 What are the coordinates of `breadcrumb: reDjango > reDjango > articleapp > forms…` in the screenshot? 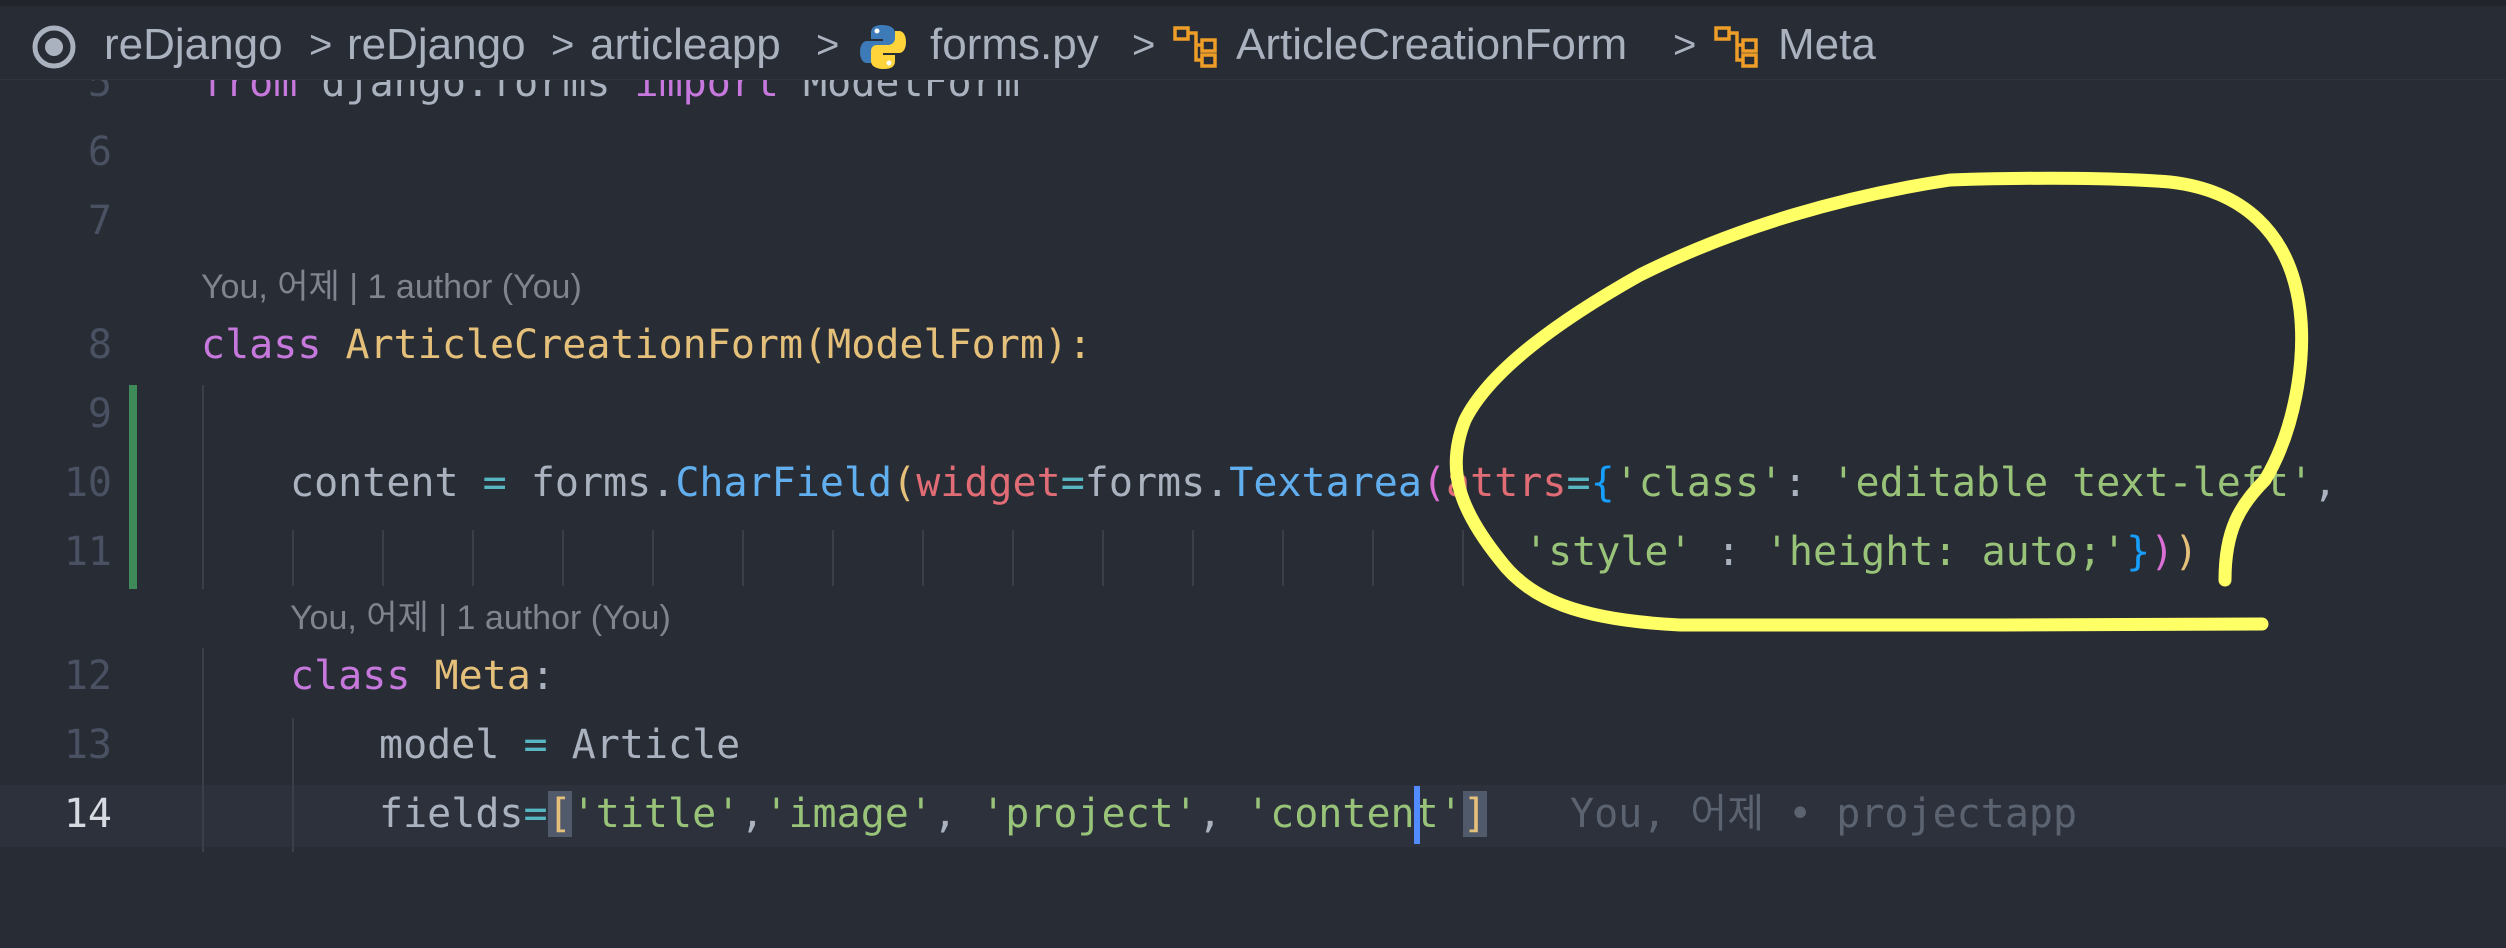 It's located at (1253, 40).